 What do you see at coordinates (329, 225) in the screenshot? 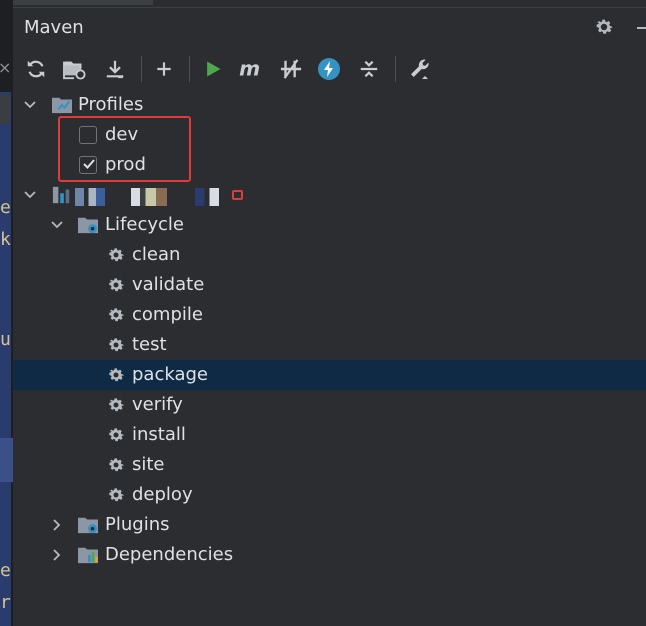
I see `tree-node-lifecycle: Lifecycle` at bounding box center [329, 225].